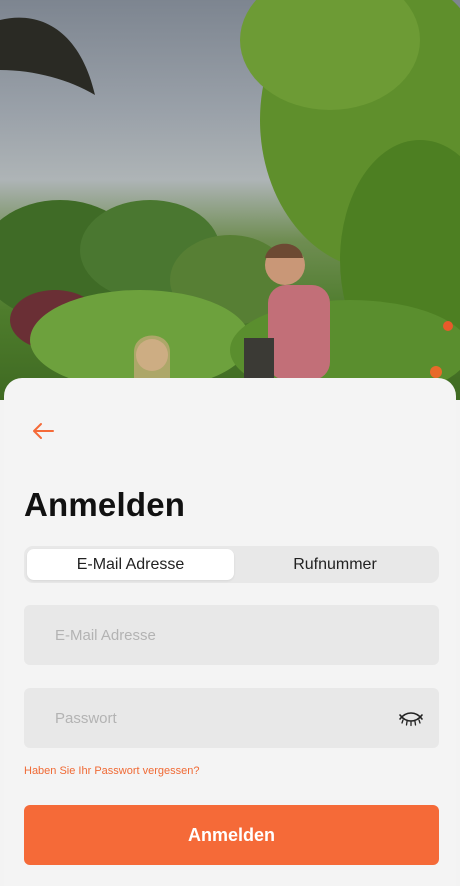 The width and height of the screenshot is (460, 886). I want to click on tab-phone: Rufnummer, so click(335, 564).